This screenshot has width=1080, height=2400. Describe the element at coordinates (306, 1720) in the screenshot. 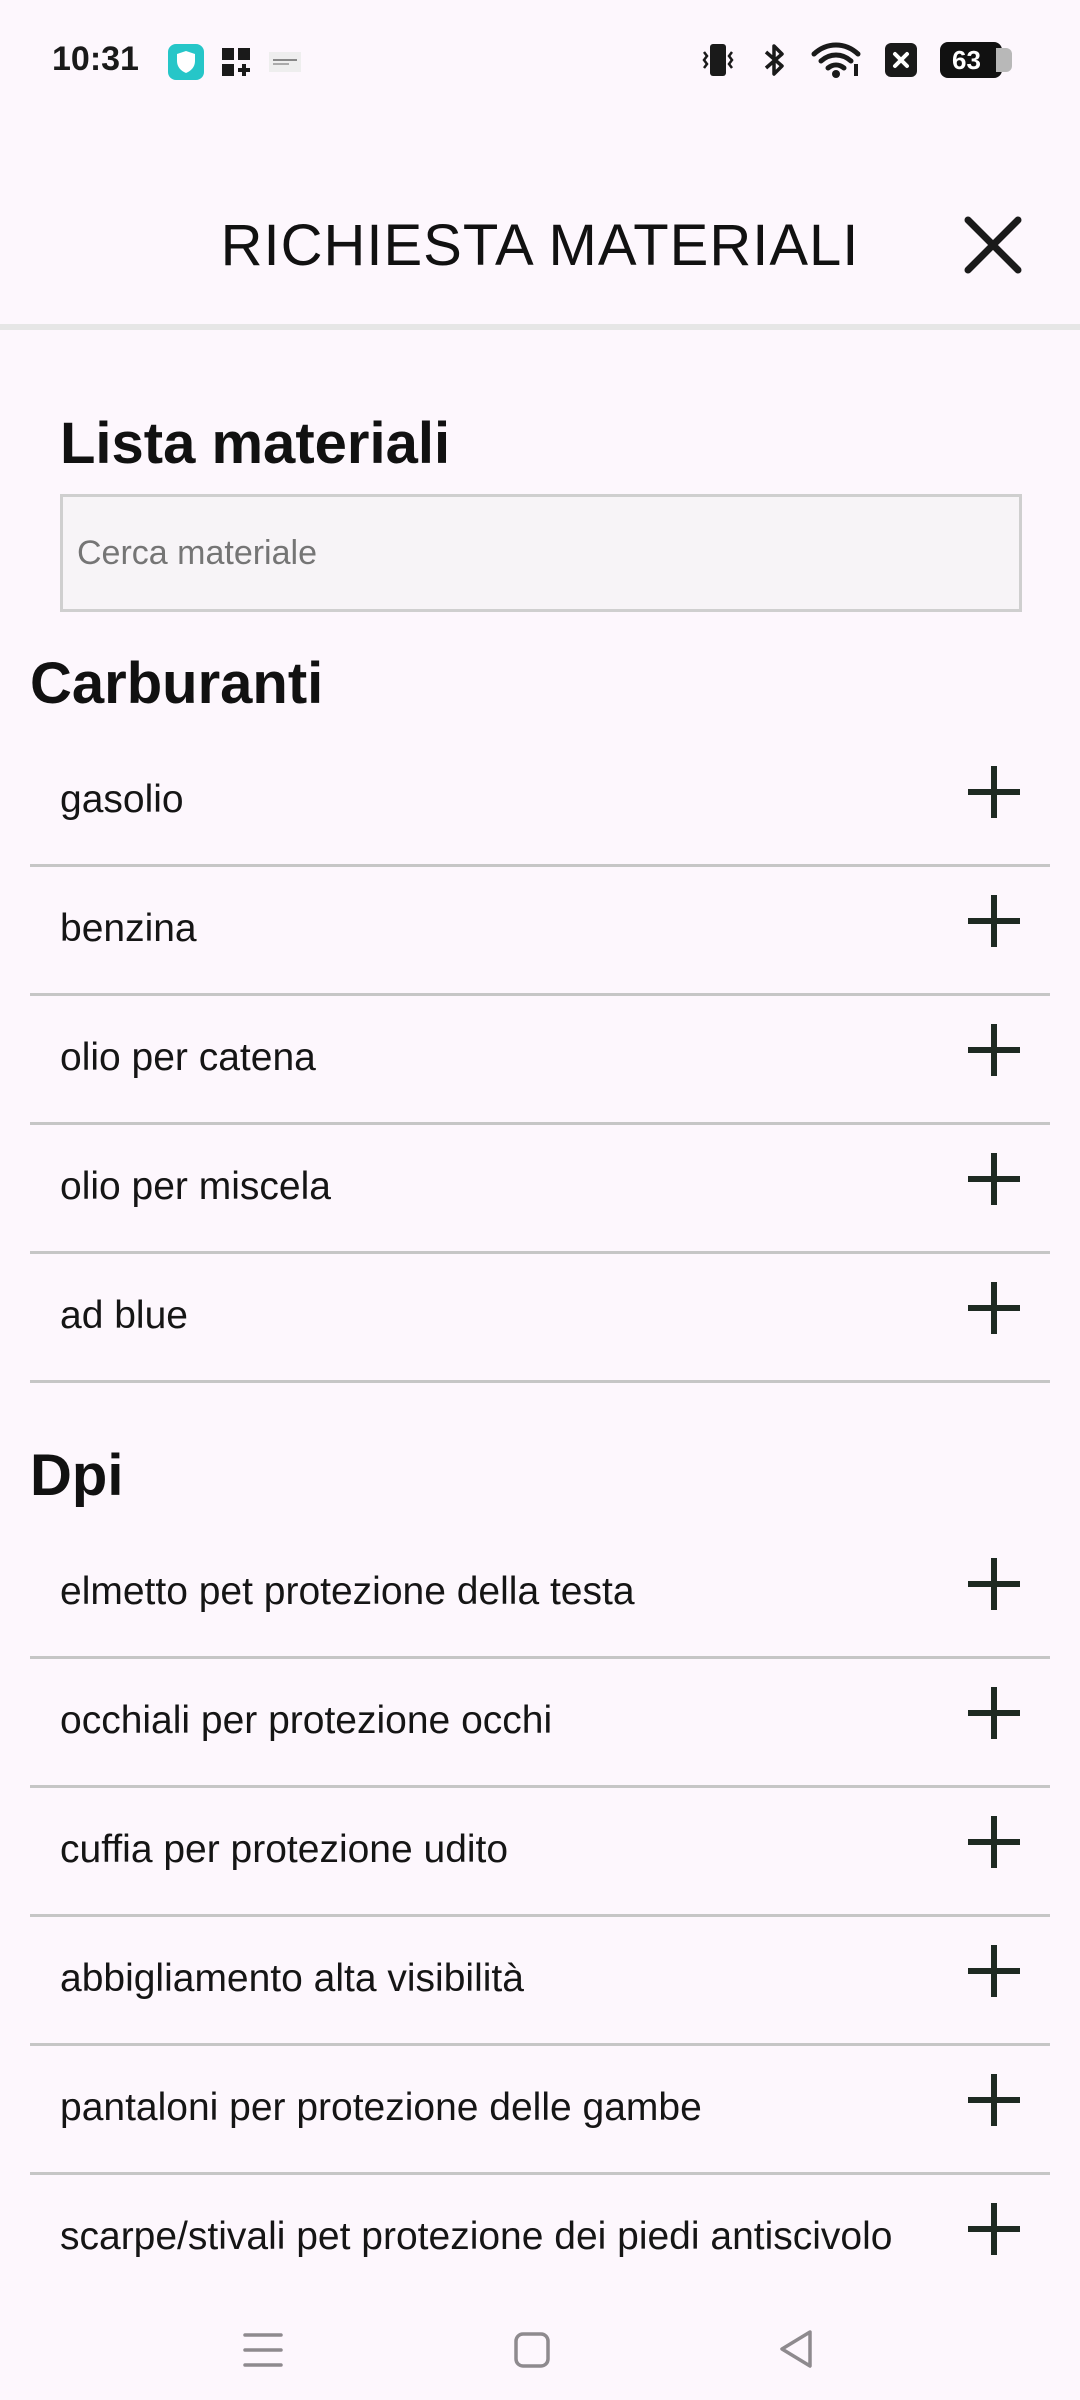

I see `item-label: occhiali per protezione occhi` at that location.